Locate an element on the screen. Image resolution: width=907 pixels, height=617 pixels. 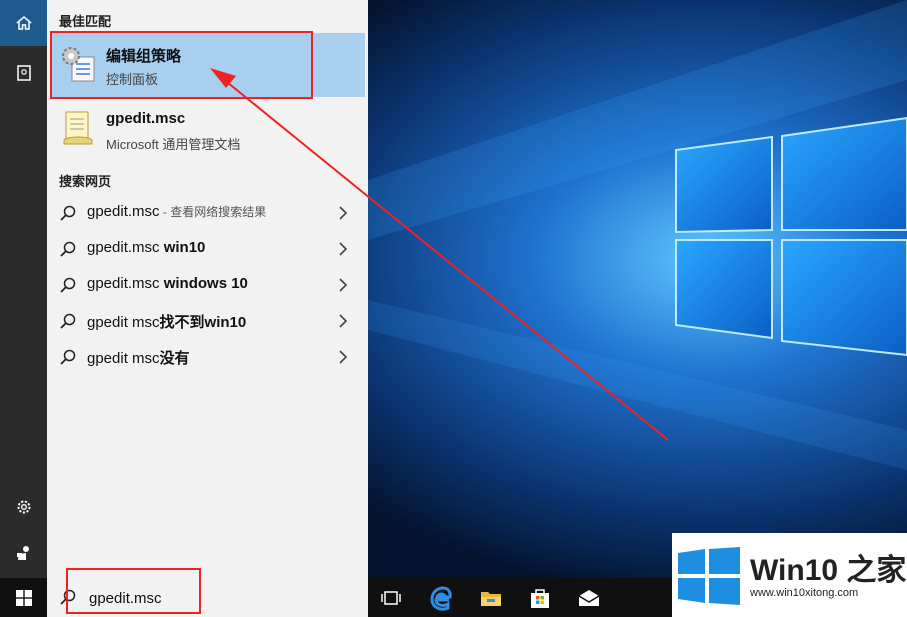
logo-brand-text: Win10 之家 is located at coordinates (828, 570).